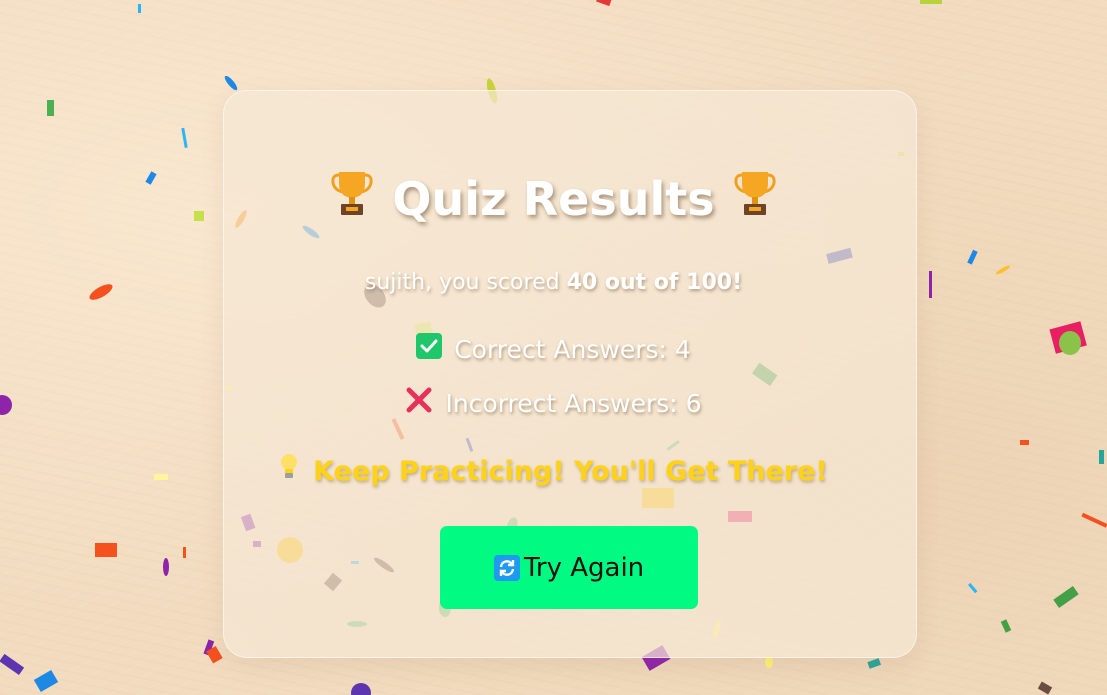  Describe the element at coordinates (553, 199) in the screenshot. I see `title-text: Quiz Results` at that location.